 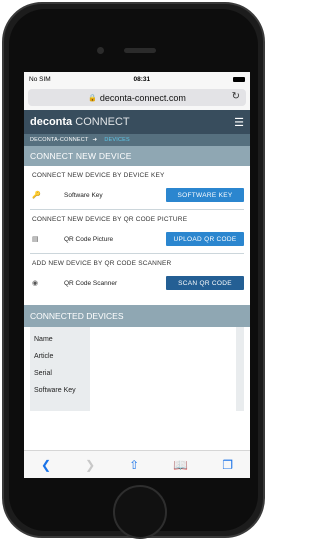 I want to click on battery-icon, so click(x=238, y=79).